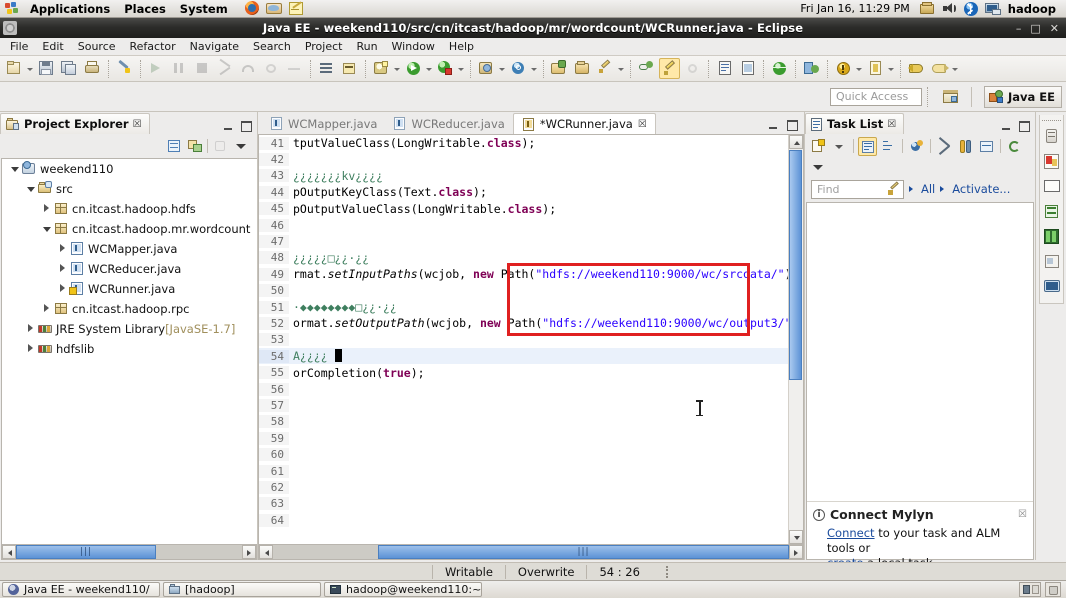  What do you see at coordinates (811, 68) in the screenshot?
I see `java-perspective-icon` at bounding box center [811, 68].